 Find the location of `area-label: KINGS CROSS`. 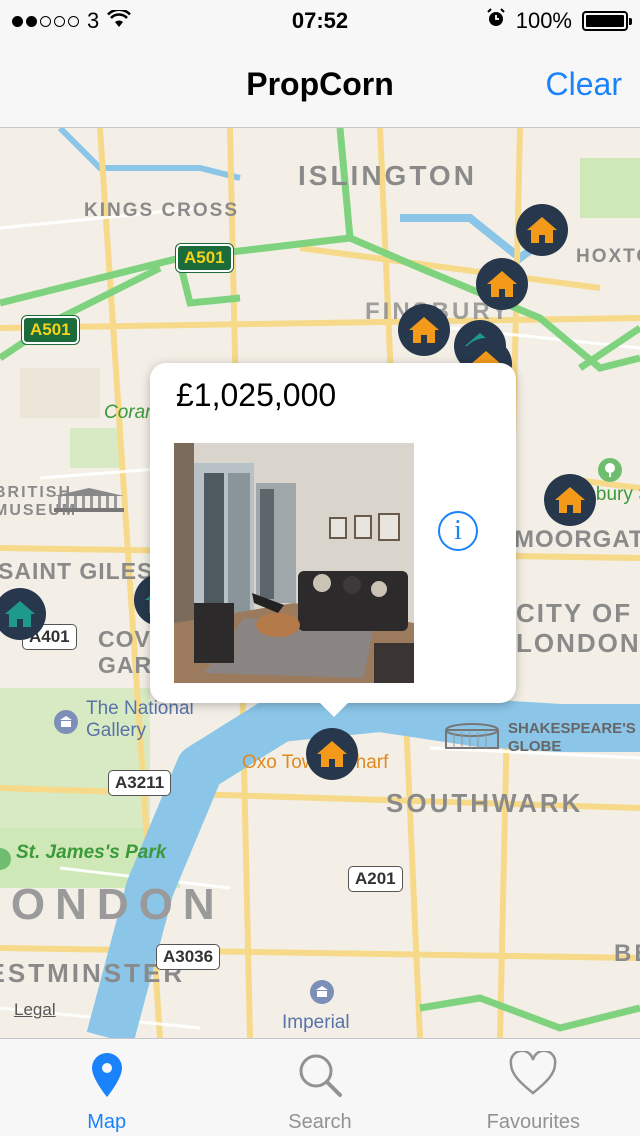

area-label: KINGS CROSS is located at coordinates (162, 210).